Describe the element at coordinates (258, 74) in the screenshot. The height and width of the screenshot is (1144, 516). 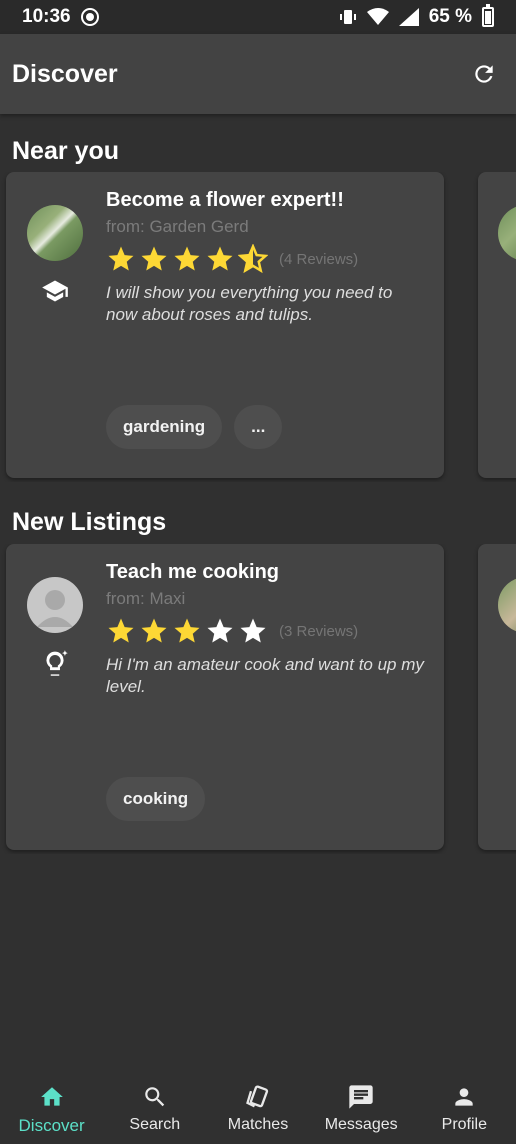
I see `app-bar: Discover` at that location.